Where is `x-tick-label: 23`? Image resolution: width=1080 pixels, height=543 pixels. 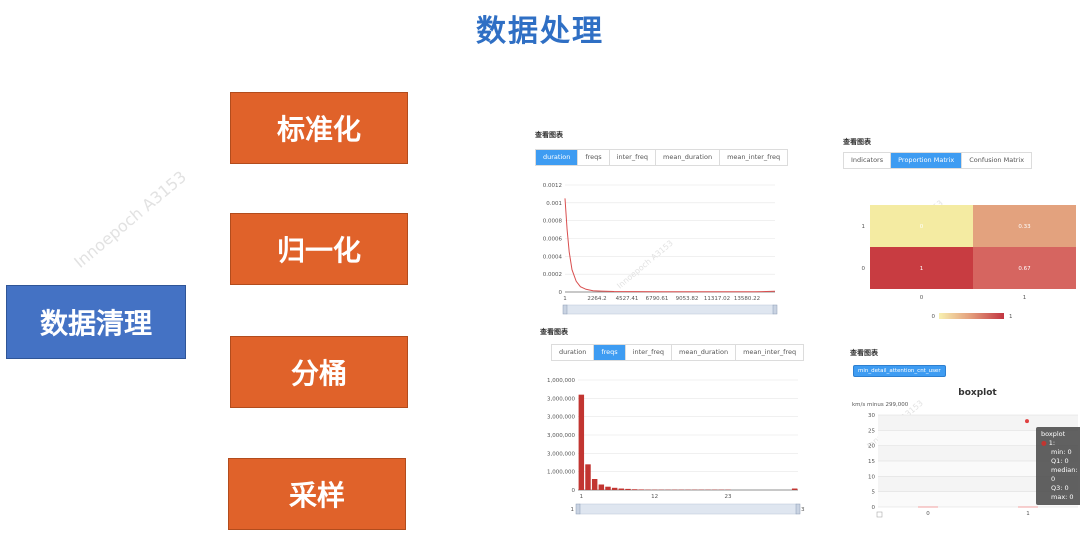 x-tick-label: 23 is located at coordinates (728, 497).